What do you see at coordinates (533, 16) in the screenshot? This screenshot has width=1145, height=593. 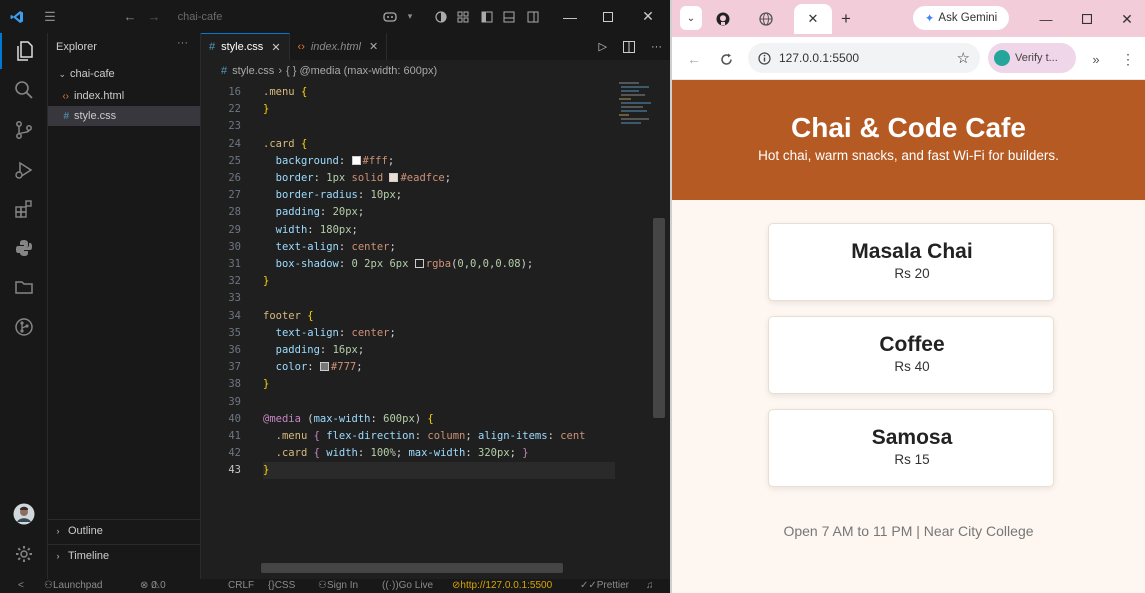 I see `toggle-secondary-sidebar-icon` at bounding box center [533, 16].